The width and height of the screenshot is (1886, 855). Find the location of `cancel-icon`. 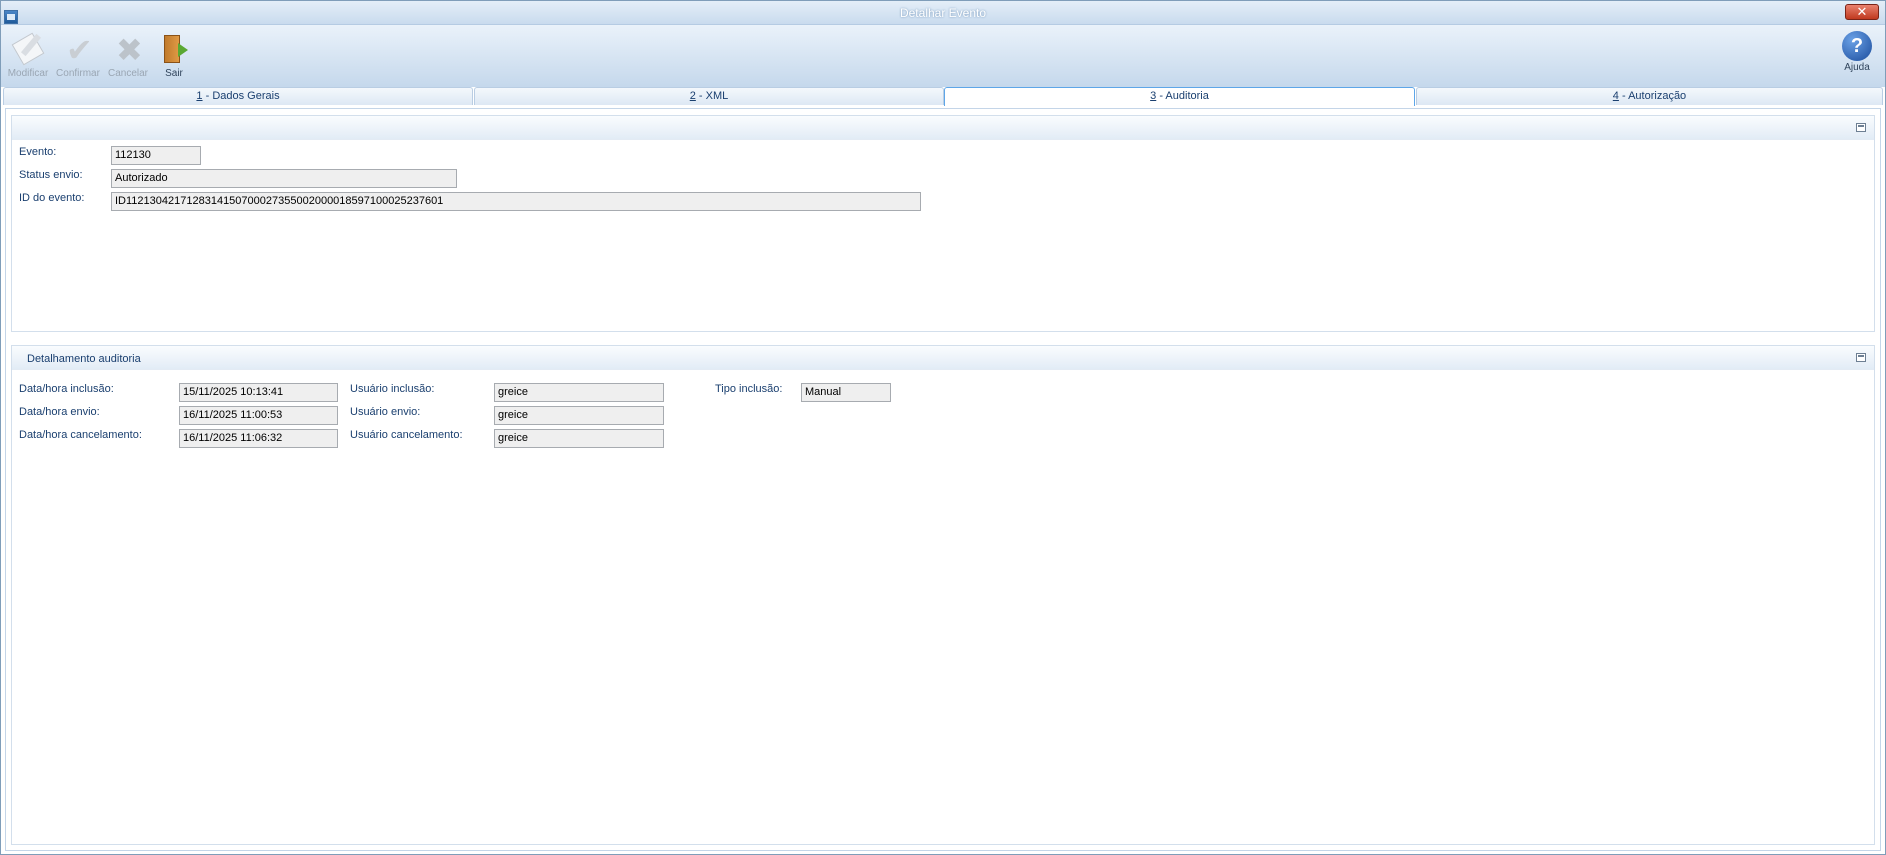

cancel-icon is located at coordinates (128, 50).